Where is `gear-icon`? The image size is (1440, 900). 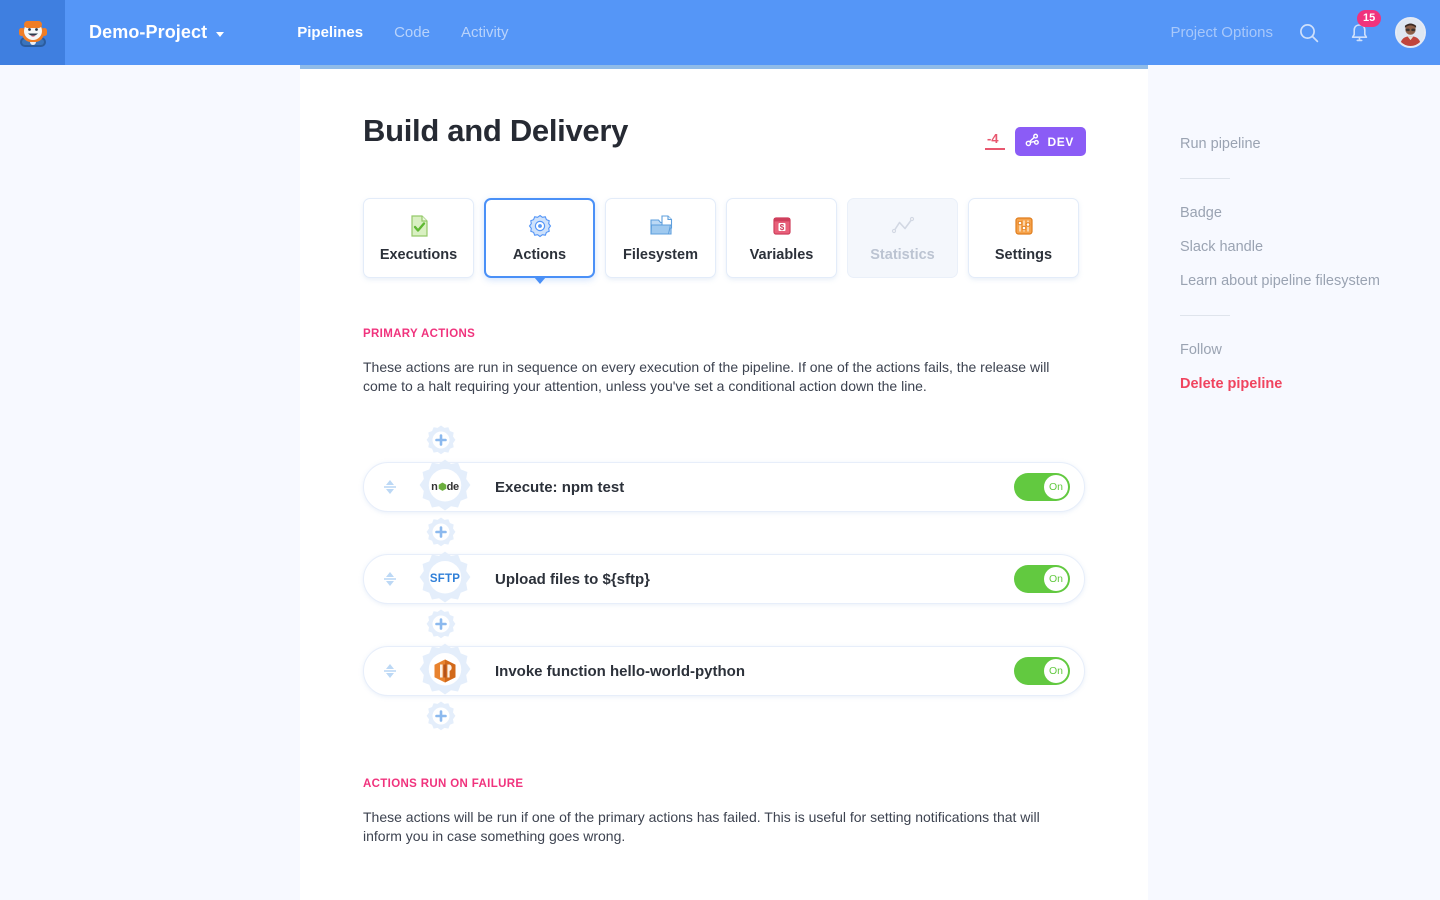
gear-icon is located at coordinates (539, 225).